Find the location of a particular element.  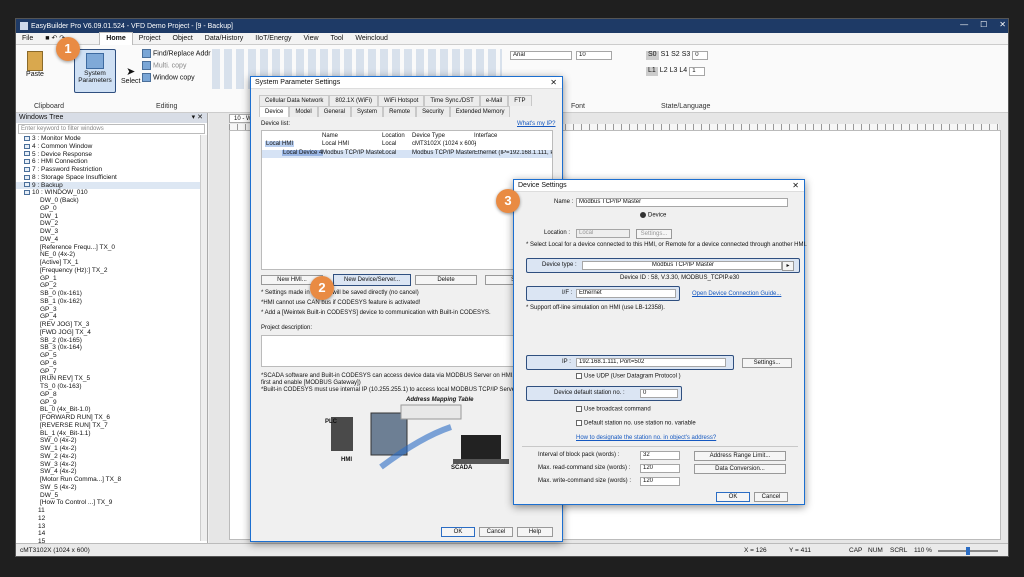

window-tree-item: GP_2 is located at coordinates (111, 286).